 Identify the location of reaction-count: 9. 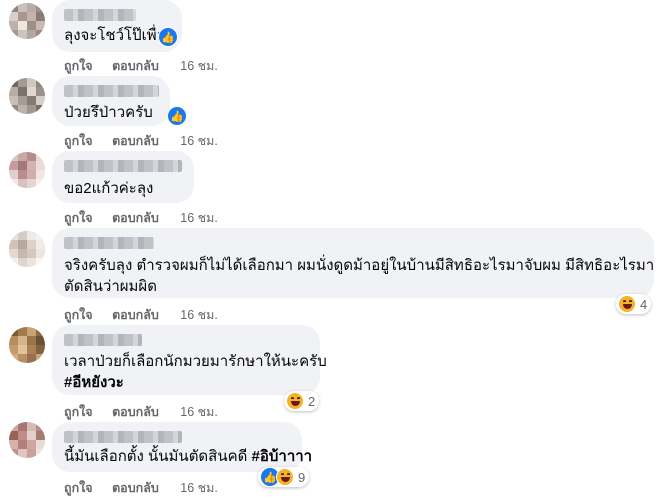
(302, 477).